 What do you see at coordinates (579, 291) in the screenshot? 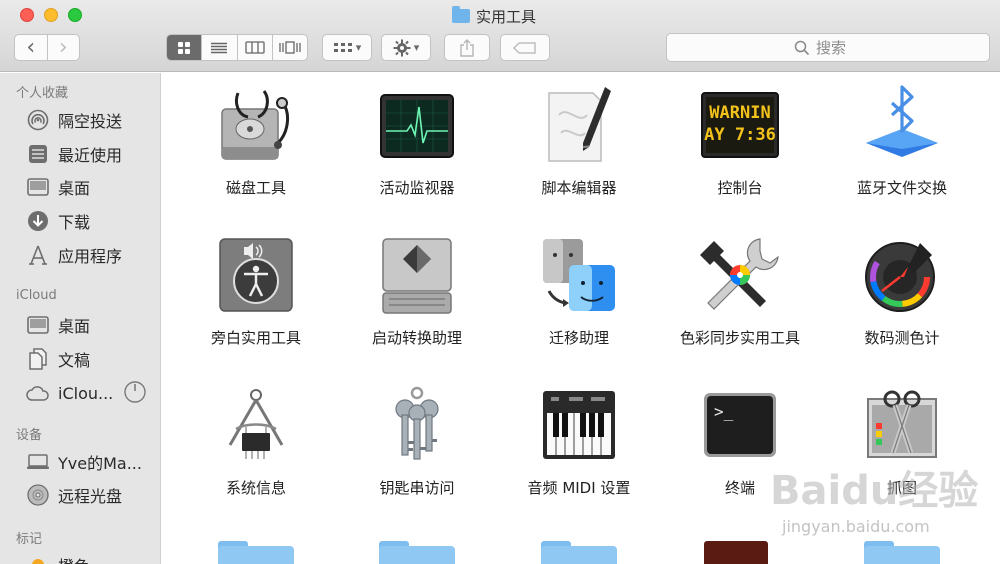
I see `app-migration-assistant: 迁移助理` at bounding box center [579, 291].